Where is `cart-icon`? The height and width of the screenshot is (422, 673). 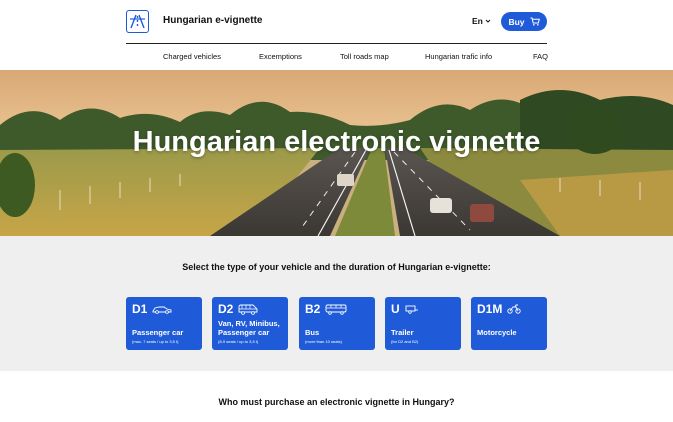
cart-icon is located at coordinates (535, 21).